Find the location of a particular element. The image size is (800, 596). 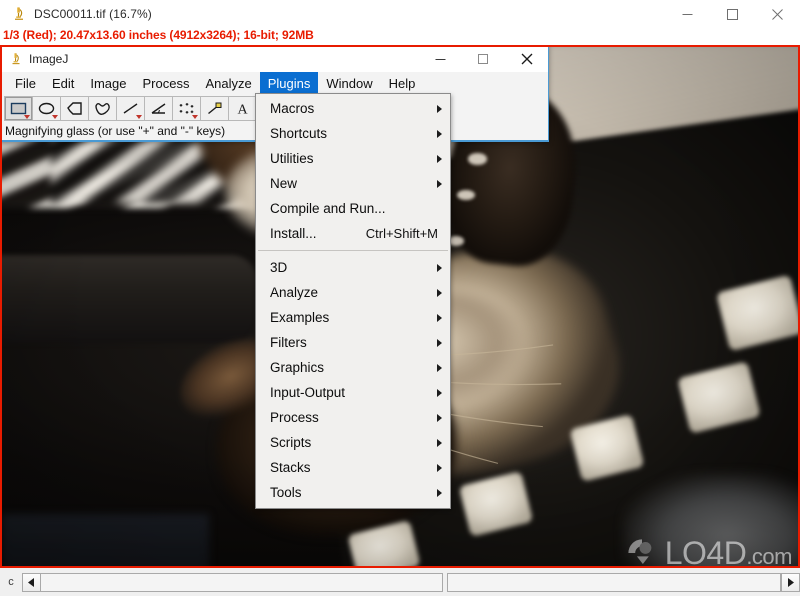

menu-item-3d: 3D is located at coordinates (353, 267).